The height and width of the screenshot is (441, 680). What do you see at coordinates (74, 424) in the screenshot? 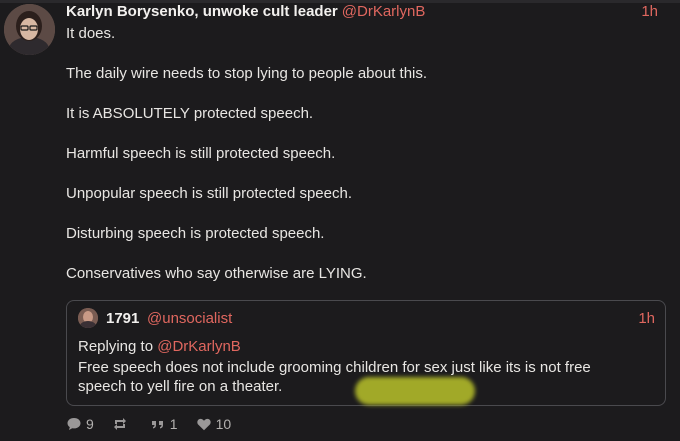
I see `speech-bubble-icon` at bounding box center [74, 424].